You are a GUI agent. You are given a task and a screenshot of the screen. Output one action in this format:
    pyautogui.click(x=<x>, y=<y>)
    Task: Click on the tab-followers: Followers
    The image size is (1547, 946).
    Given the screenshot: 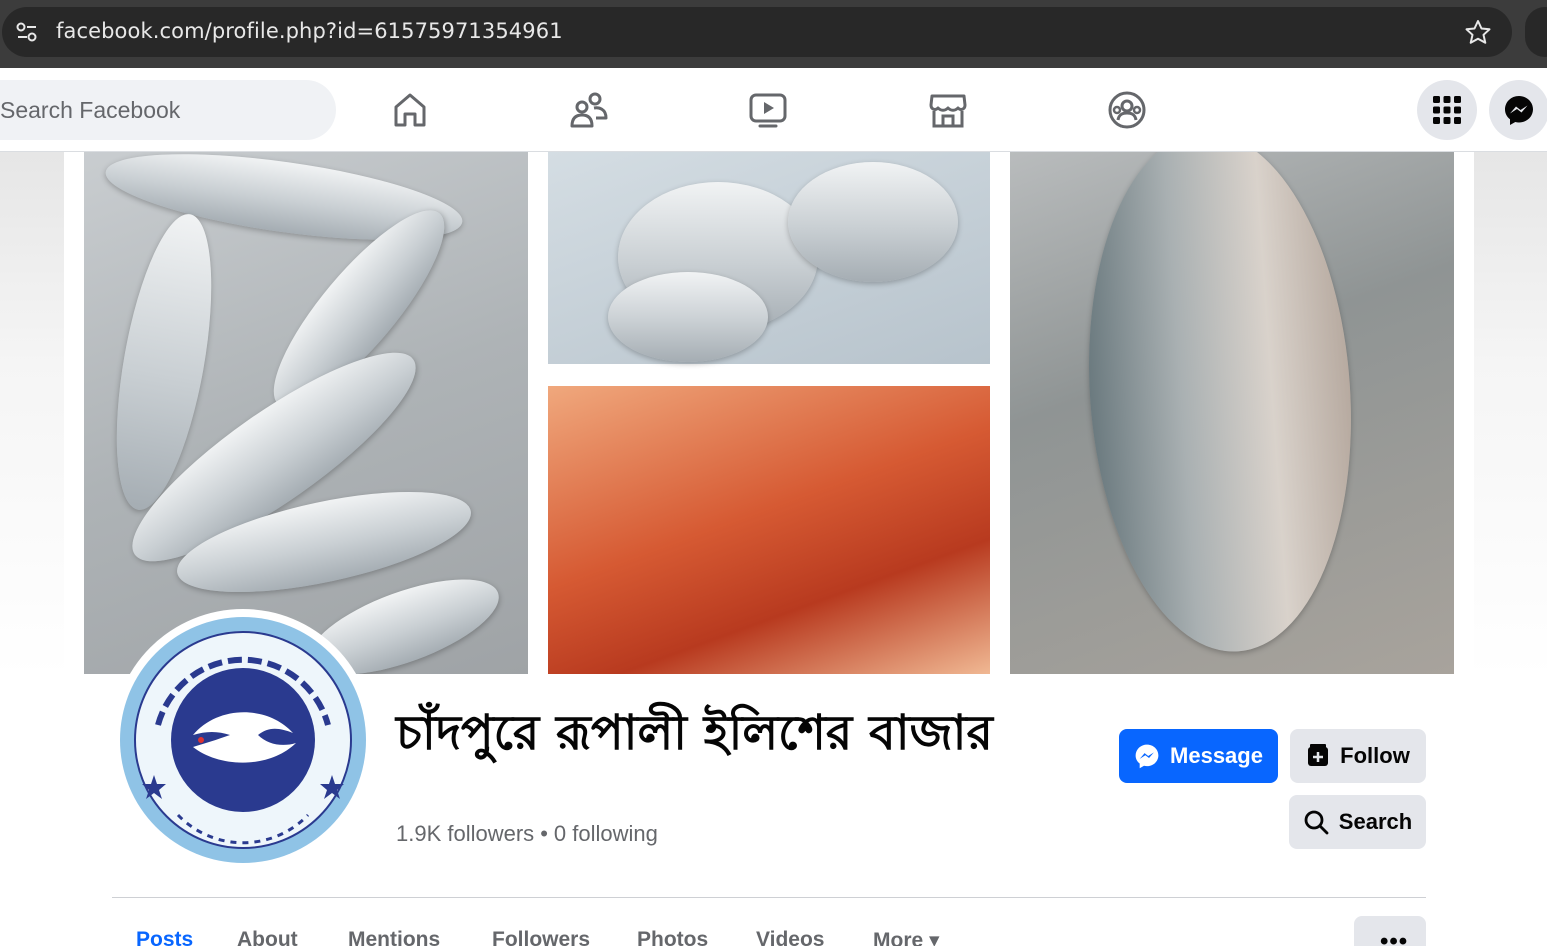 What is the action you would take?
    pyautogui.click(x=541, y=937)
    